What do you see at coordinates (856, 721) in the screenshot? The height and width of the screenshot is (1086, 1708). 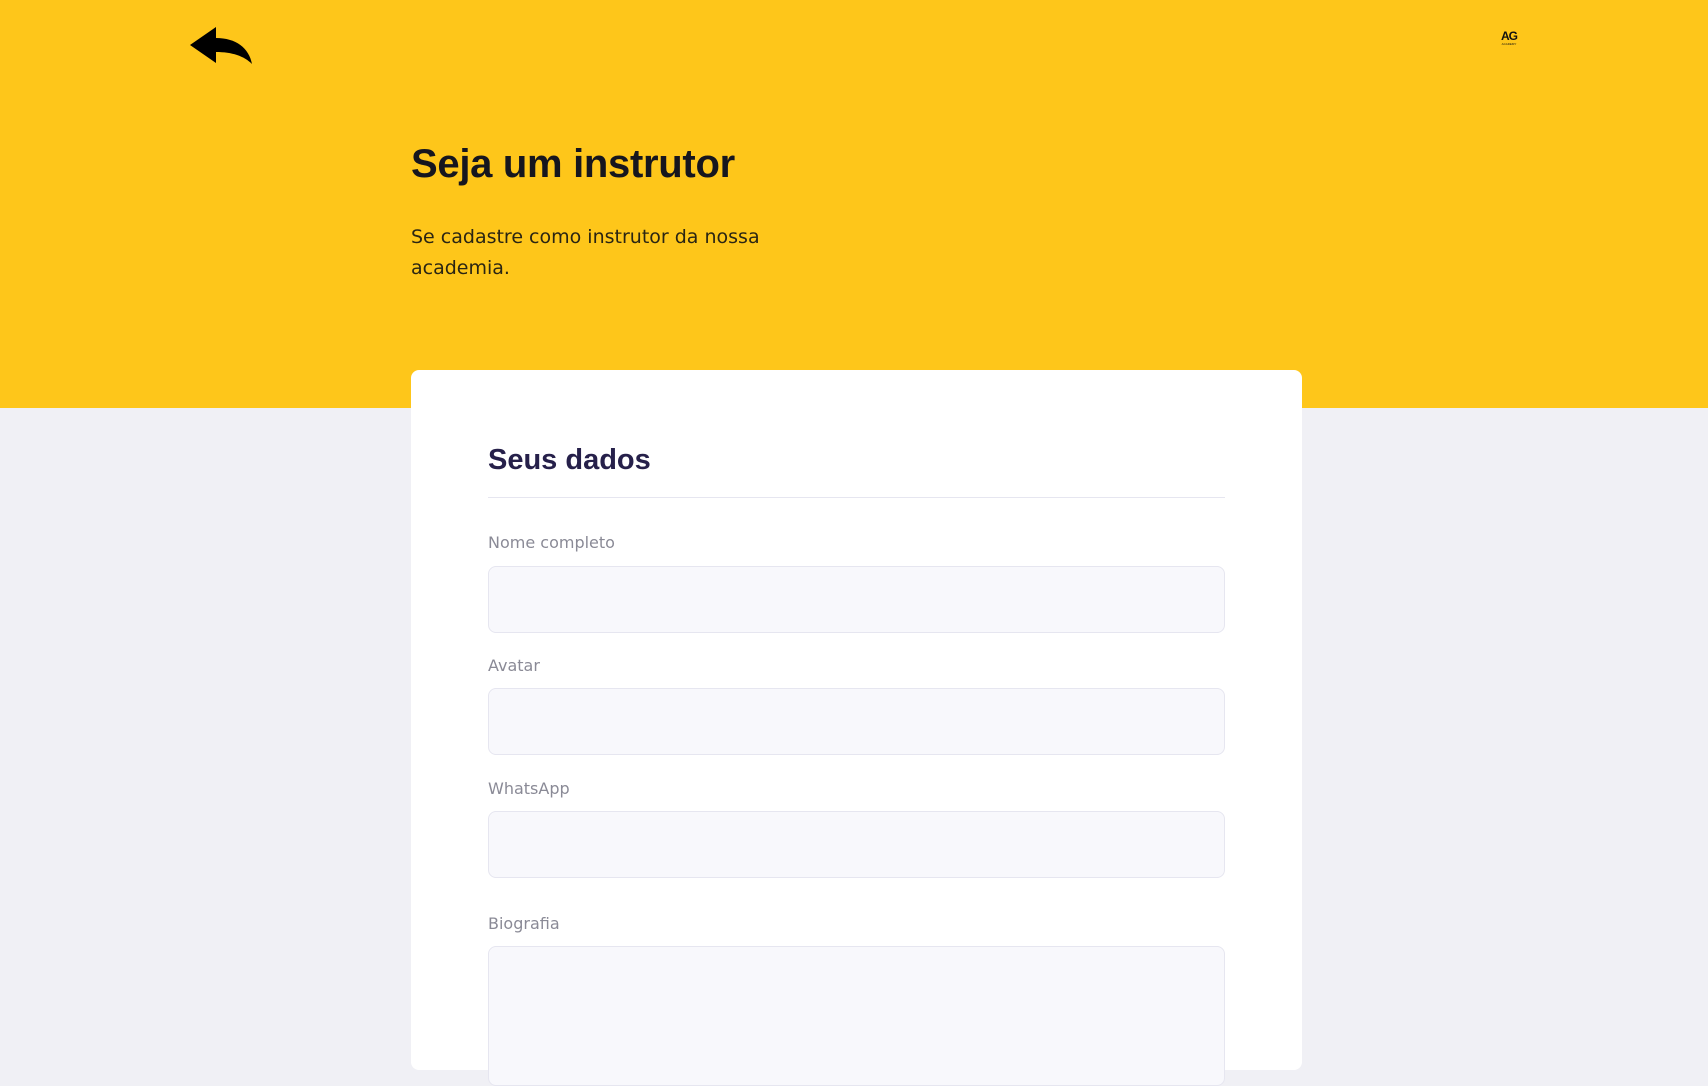 I see `avatar-input` at bounding box center [856, 721].